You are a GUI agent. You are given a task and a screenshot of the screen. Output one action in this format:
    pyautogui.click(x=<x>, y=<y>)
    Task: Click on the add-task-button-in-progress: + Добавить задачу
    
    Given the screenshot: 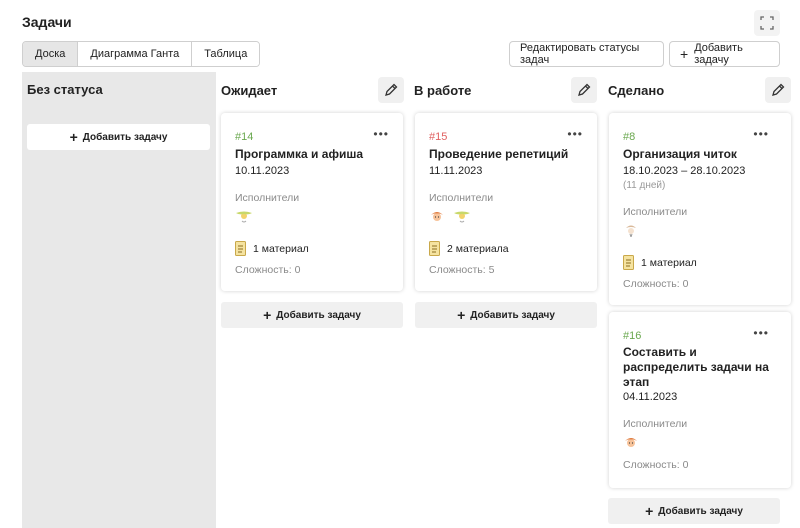 What is the action you would take?
    pyautogui.click(x=506, y=315)
    